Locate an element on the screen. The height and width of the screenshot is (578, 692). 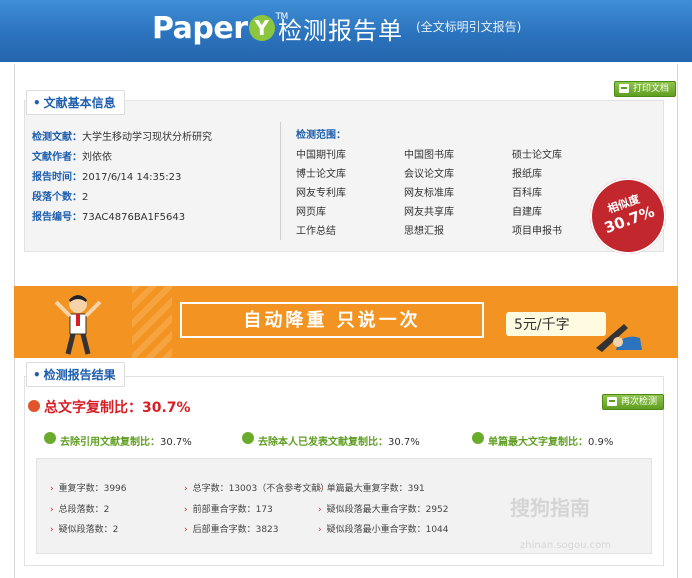
metric-single-max: 单篇最大文字复制比：0.9% is located at coordinates (551, 442).